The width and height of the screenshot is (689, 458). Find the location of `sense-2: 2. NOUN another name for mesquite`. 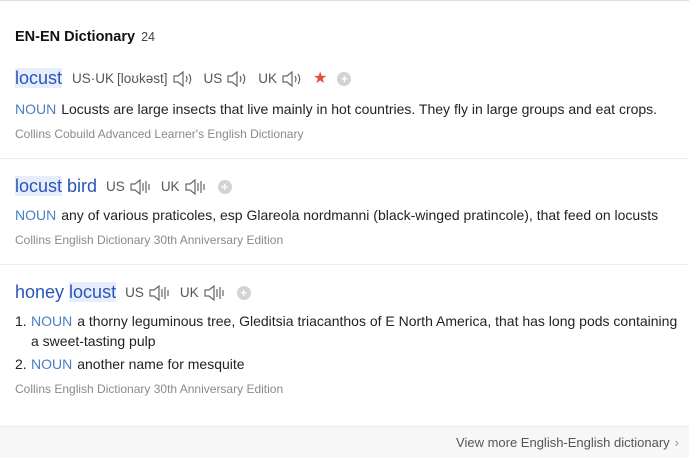

sense-2: 2. NOUN another name for mesquite is located at coordinates (350, 364).